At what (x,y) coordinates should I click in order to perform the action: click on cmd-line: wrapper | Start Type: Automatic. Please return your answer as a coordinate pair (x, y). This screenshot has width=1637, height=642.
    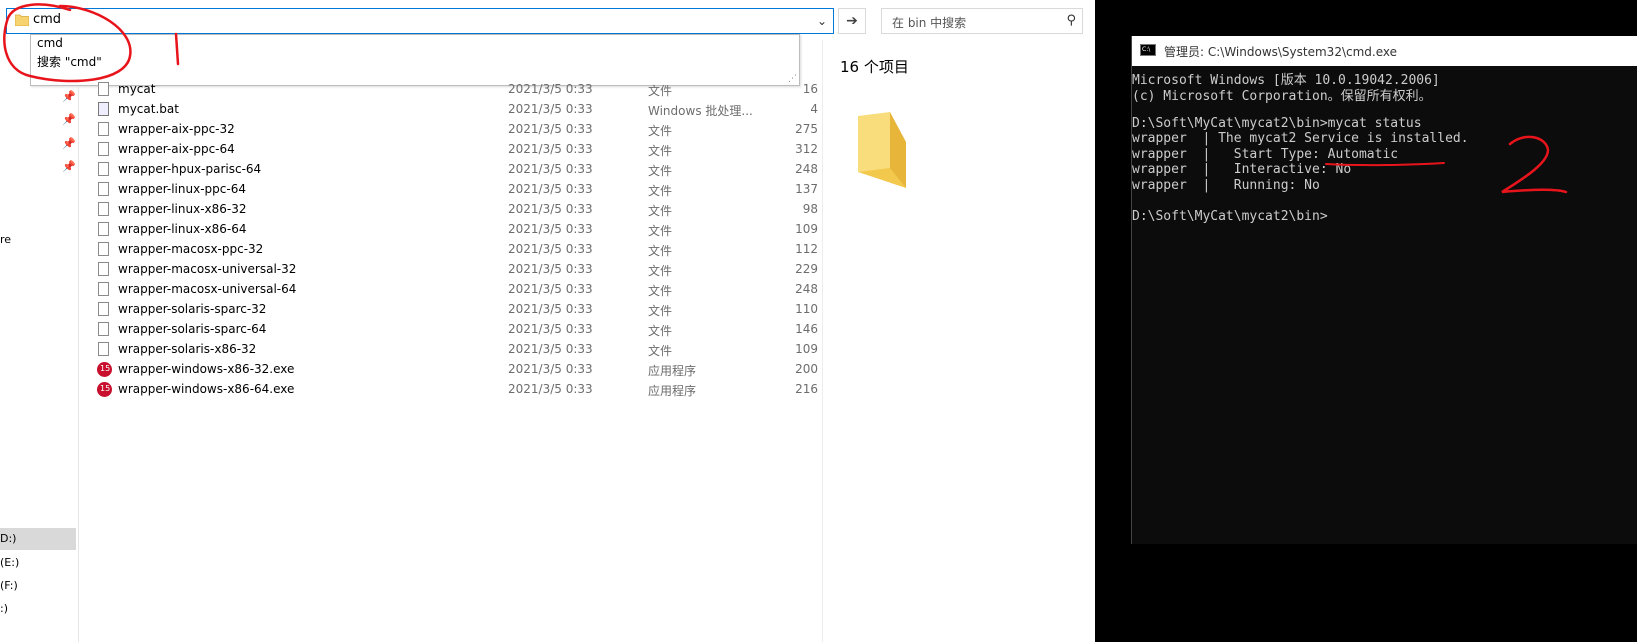
    Looking at the image, I should click on (1265, 154).